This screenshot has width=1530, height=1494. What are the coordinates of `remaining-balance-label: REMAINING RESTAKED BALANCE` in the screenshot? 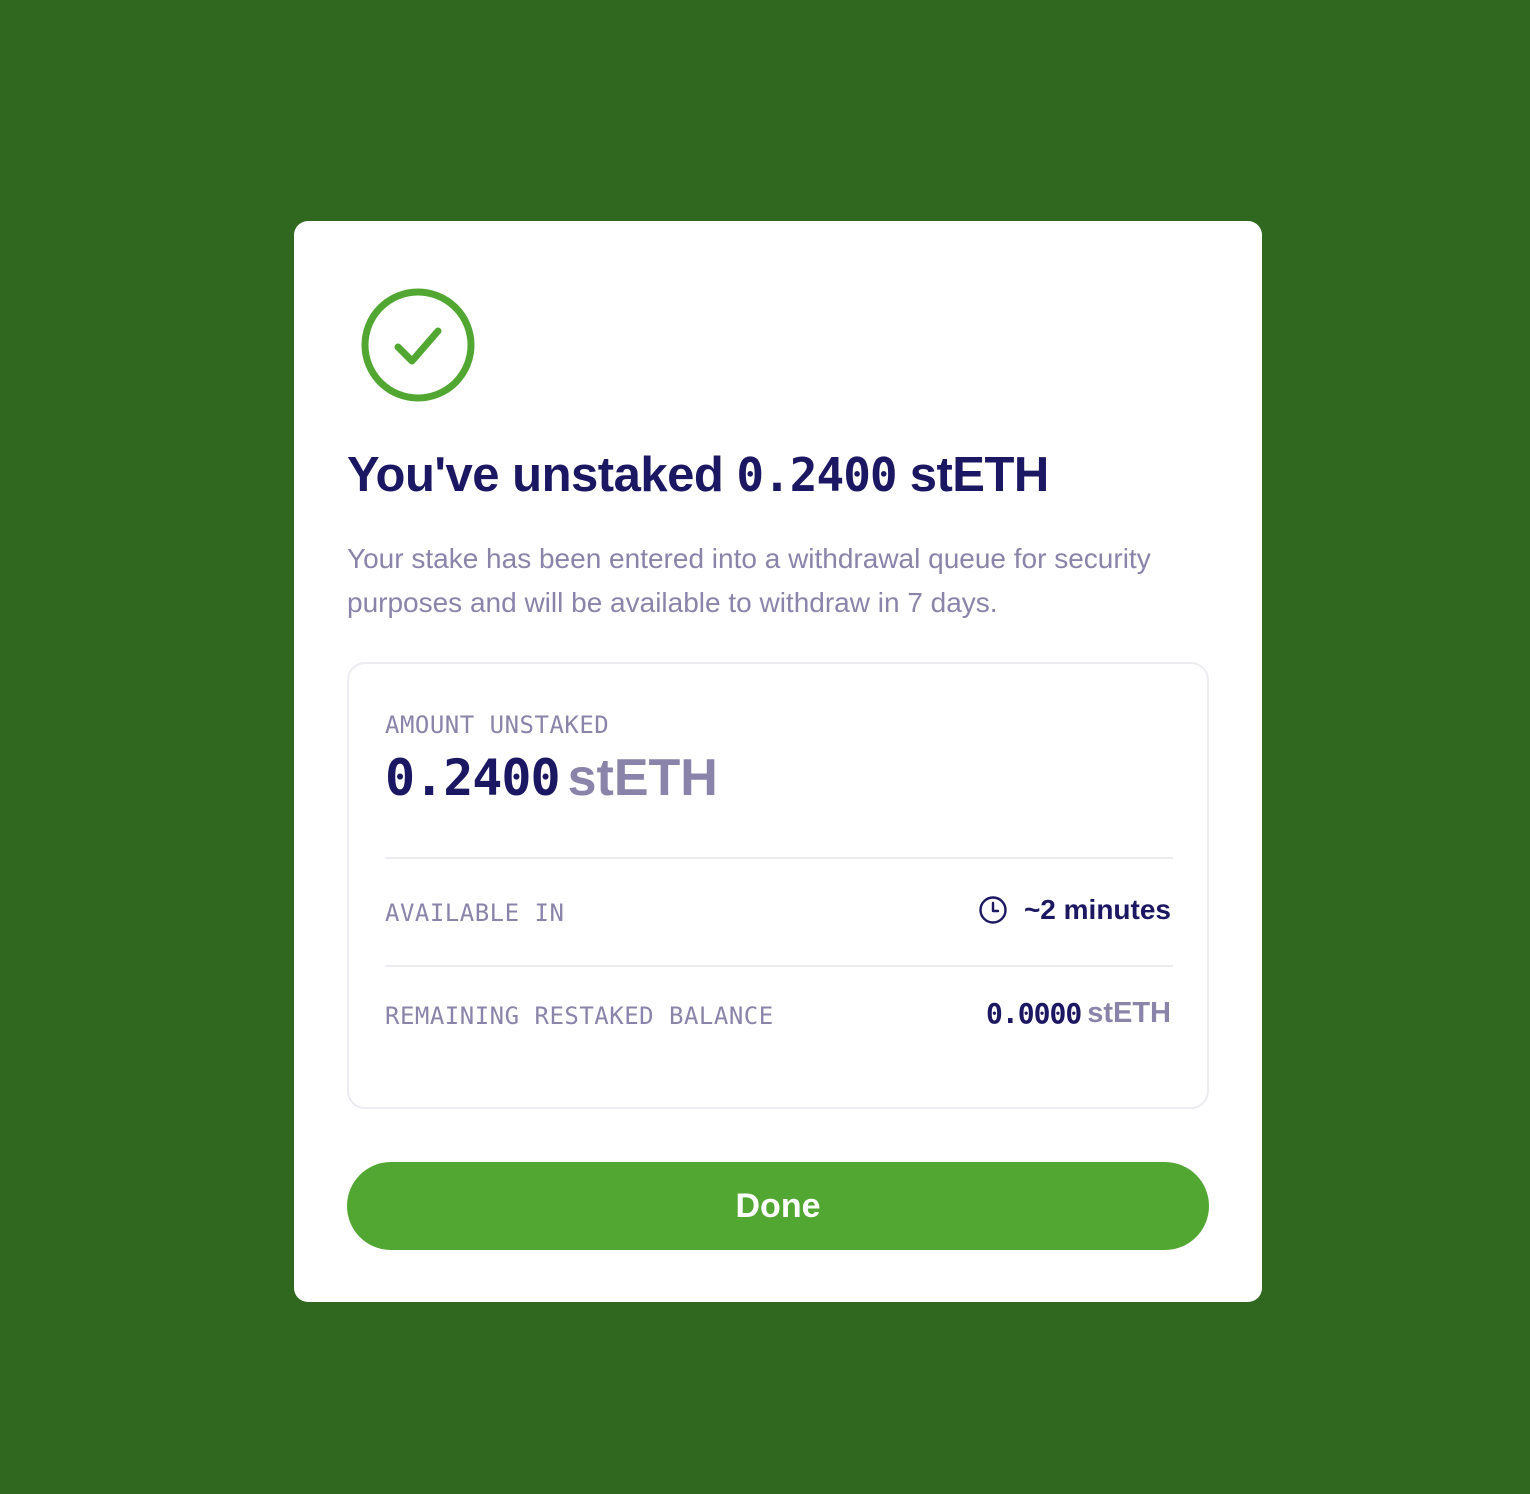 It's located at (579, 1016).